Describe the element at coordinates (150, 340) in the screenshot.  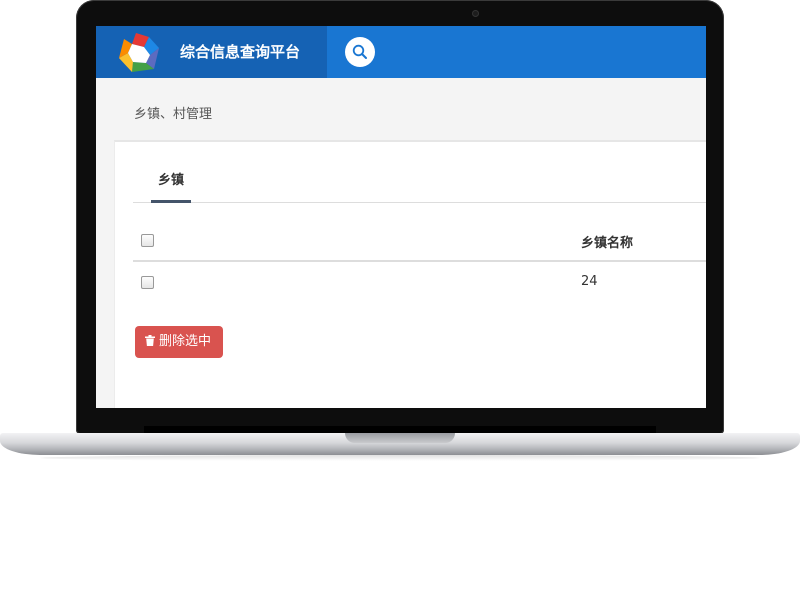
I see `trash-icon` at that location.